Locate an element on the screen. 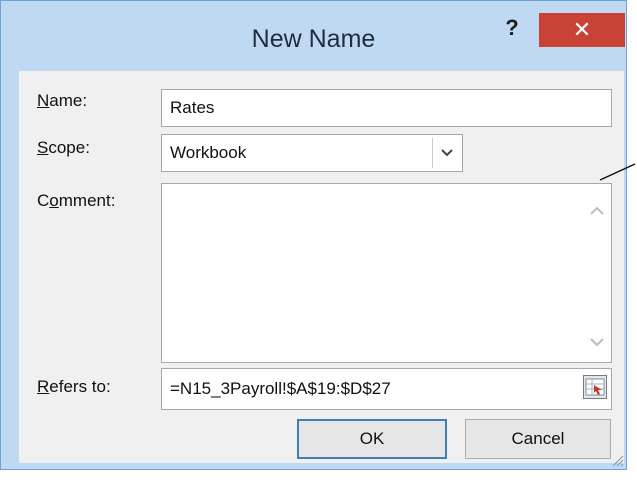 The width and height of the screenshot is (637, 482). ok-button: OK is located at coordinates (372, 439).